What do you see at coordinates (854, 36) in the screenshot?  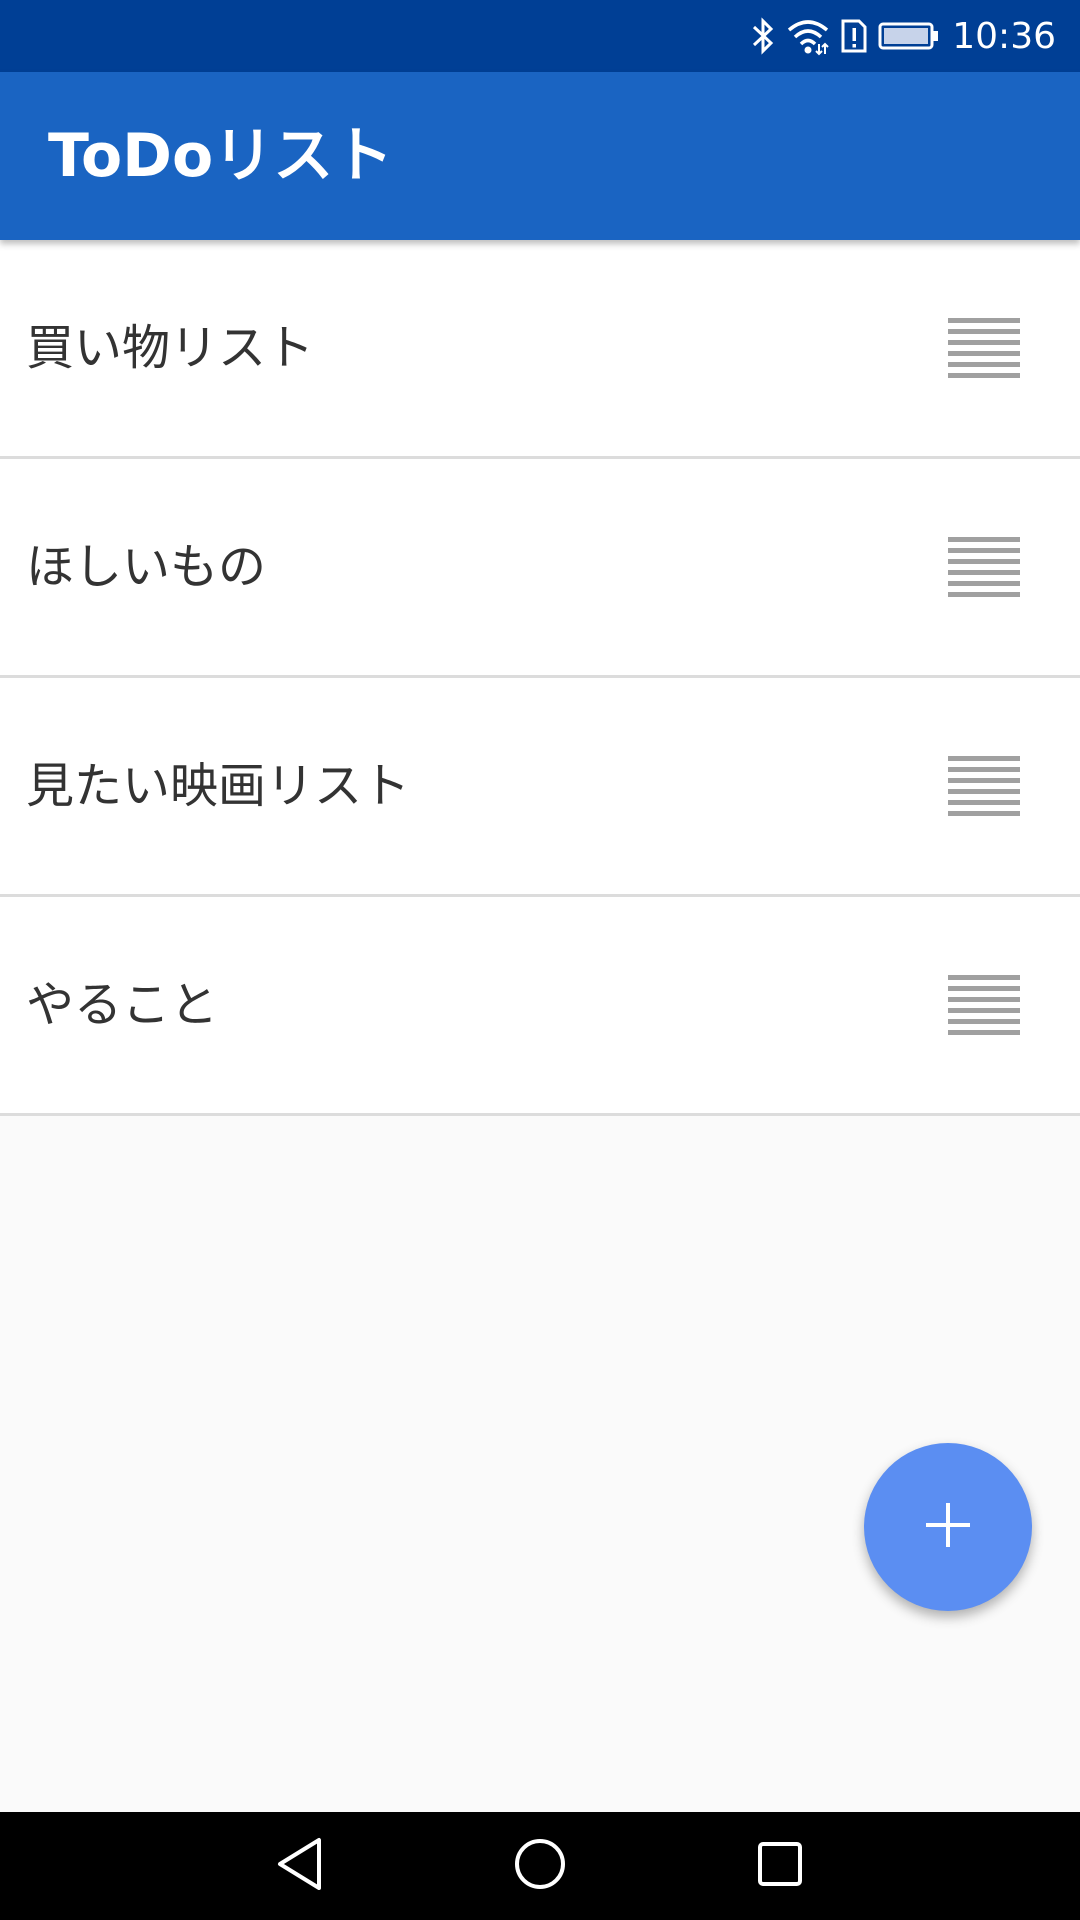 I see `sim-alert-icon` at bounding box center [854, 36].